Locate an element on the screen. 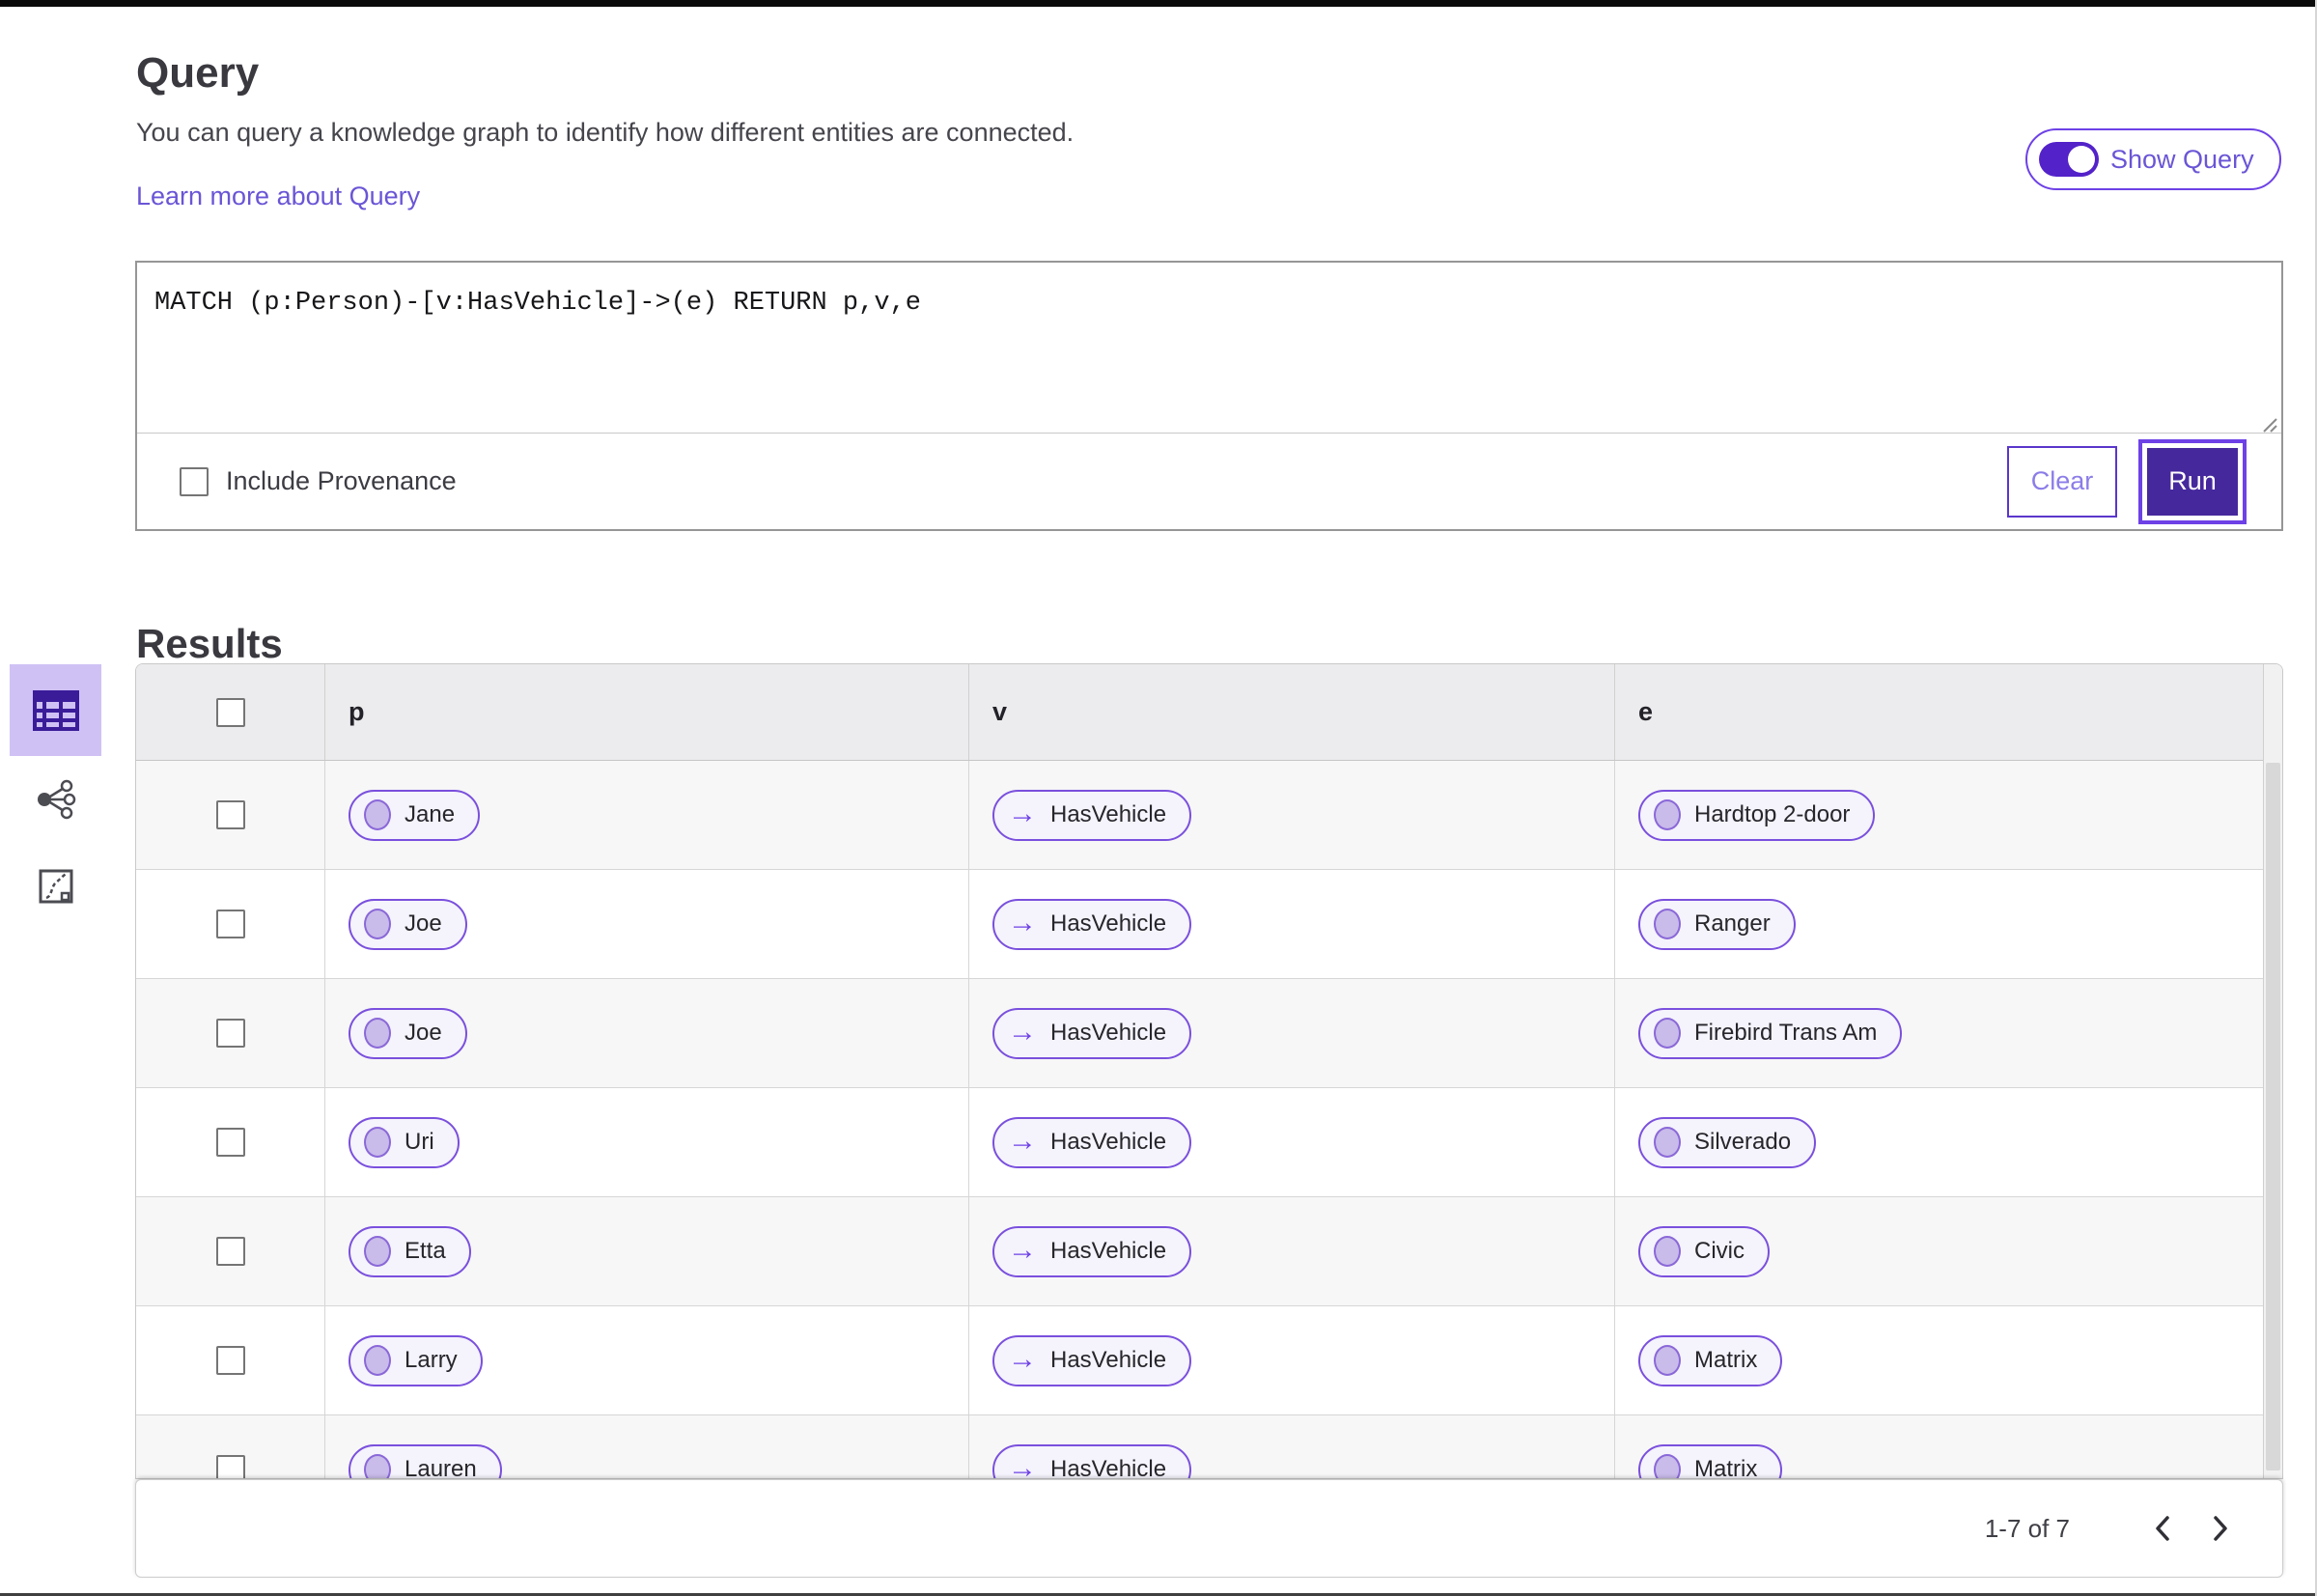  cell-p: Lauren is located at coordinates (647, 1447).